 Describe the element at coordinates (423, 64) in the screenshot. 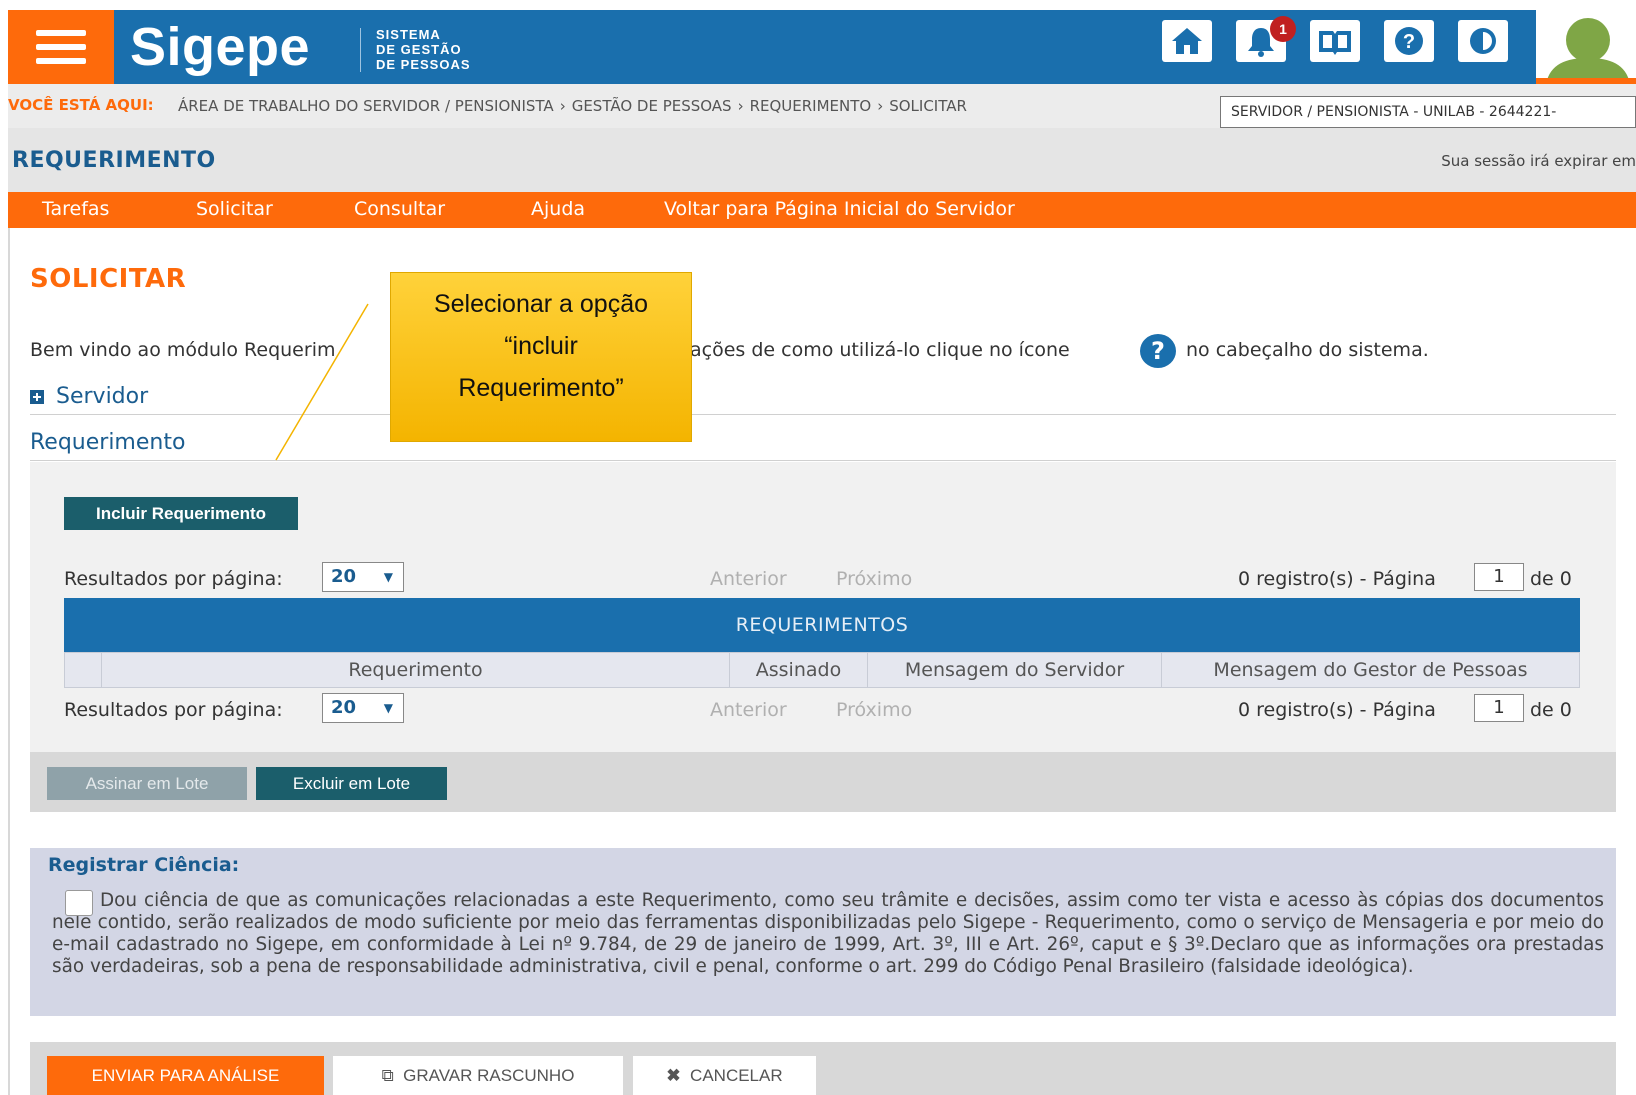

I see `logo-subtitle-line: DE PESSOAS` at that location.